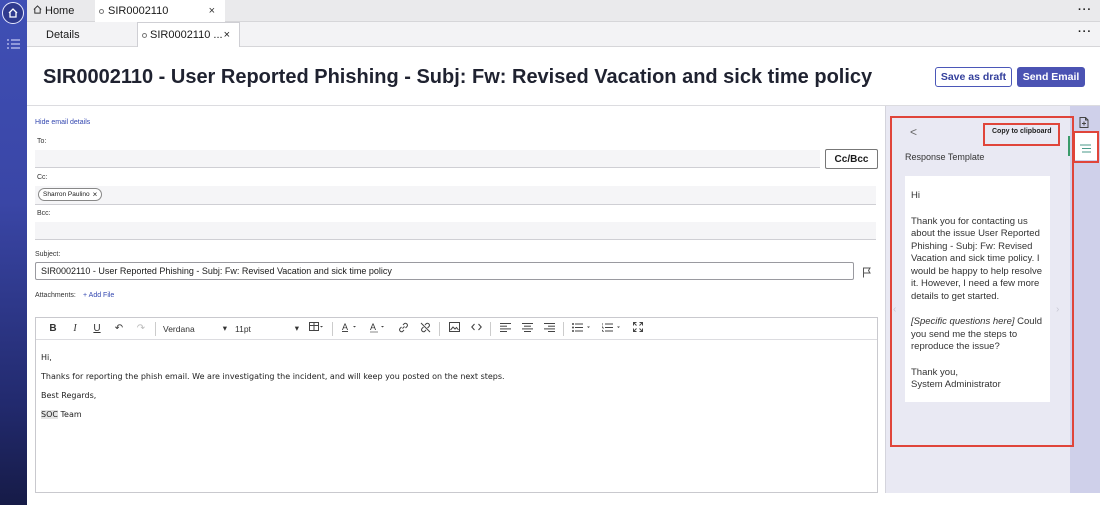 The height and width of the screenshot is (505, 1100). Describe the element at coordinates (62, 122) in the screenshot. I see `hide-email-details-link: Hide email details` at that location.